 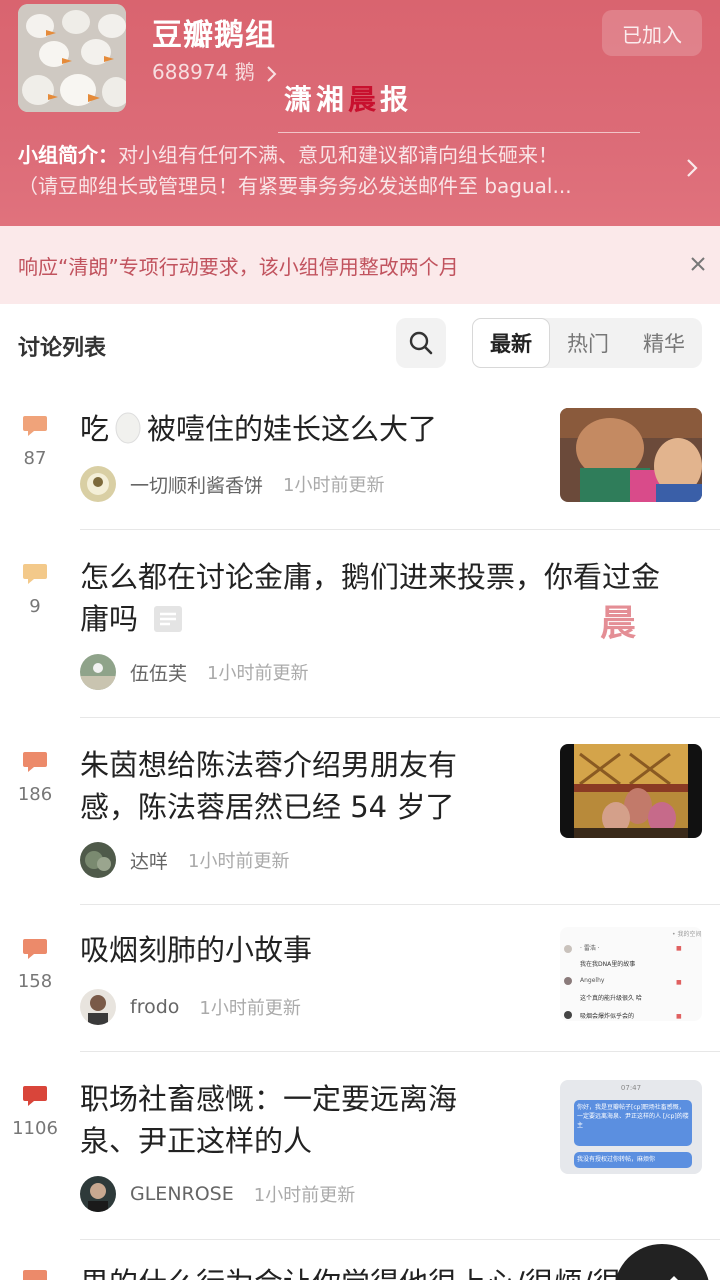 I want to click on author-row: 达咩 1小时前更新, so click(x=184, y=860).